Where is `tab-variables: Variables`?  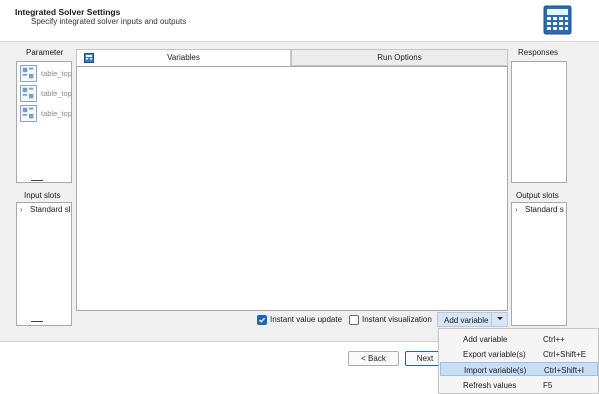
tab-variables: Variables is located at coordinates (183, 57).